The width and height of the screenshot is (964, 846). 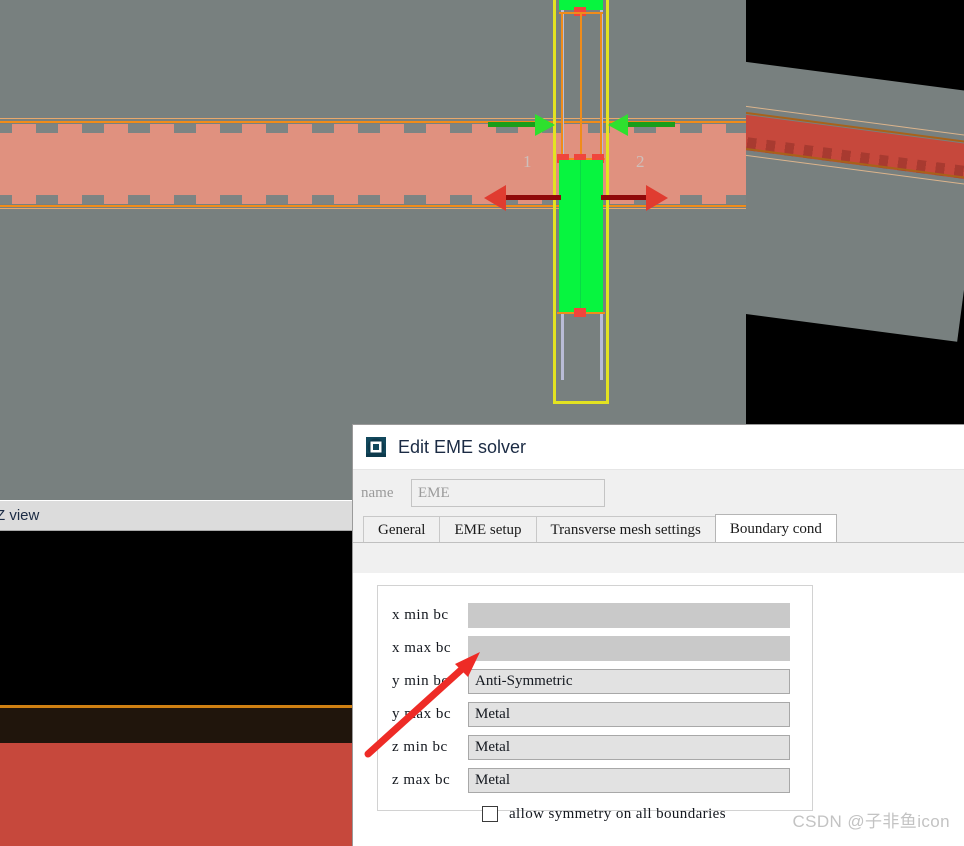 What do you see at coordinates (775, 528) in the screenshot?
I see `tab-boundary-conditions: Boundary cond` at bounding box center [775, 528].